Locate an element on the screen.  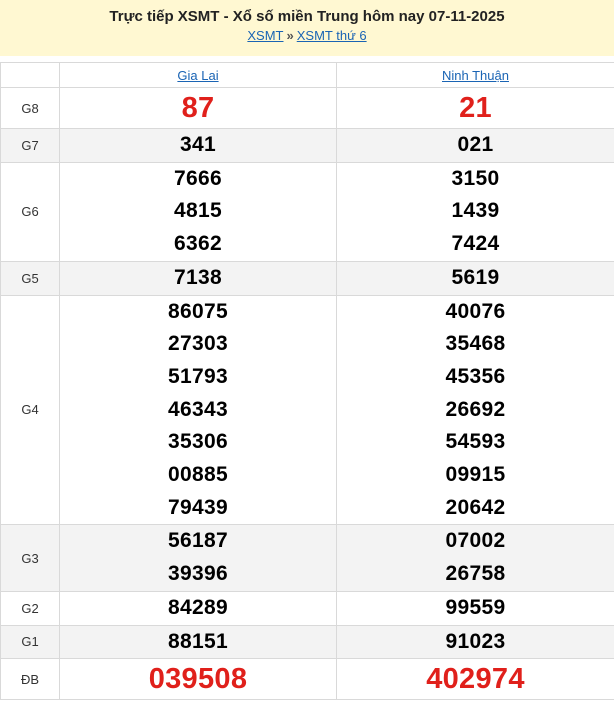
prize-cell: 7138 is located at coordinates (198, 278).